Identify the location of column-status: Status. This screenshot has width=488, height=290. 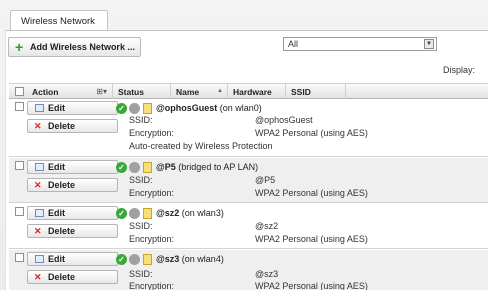
(142, 91).